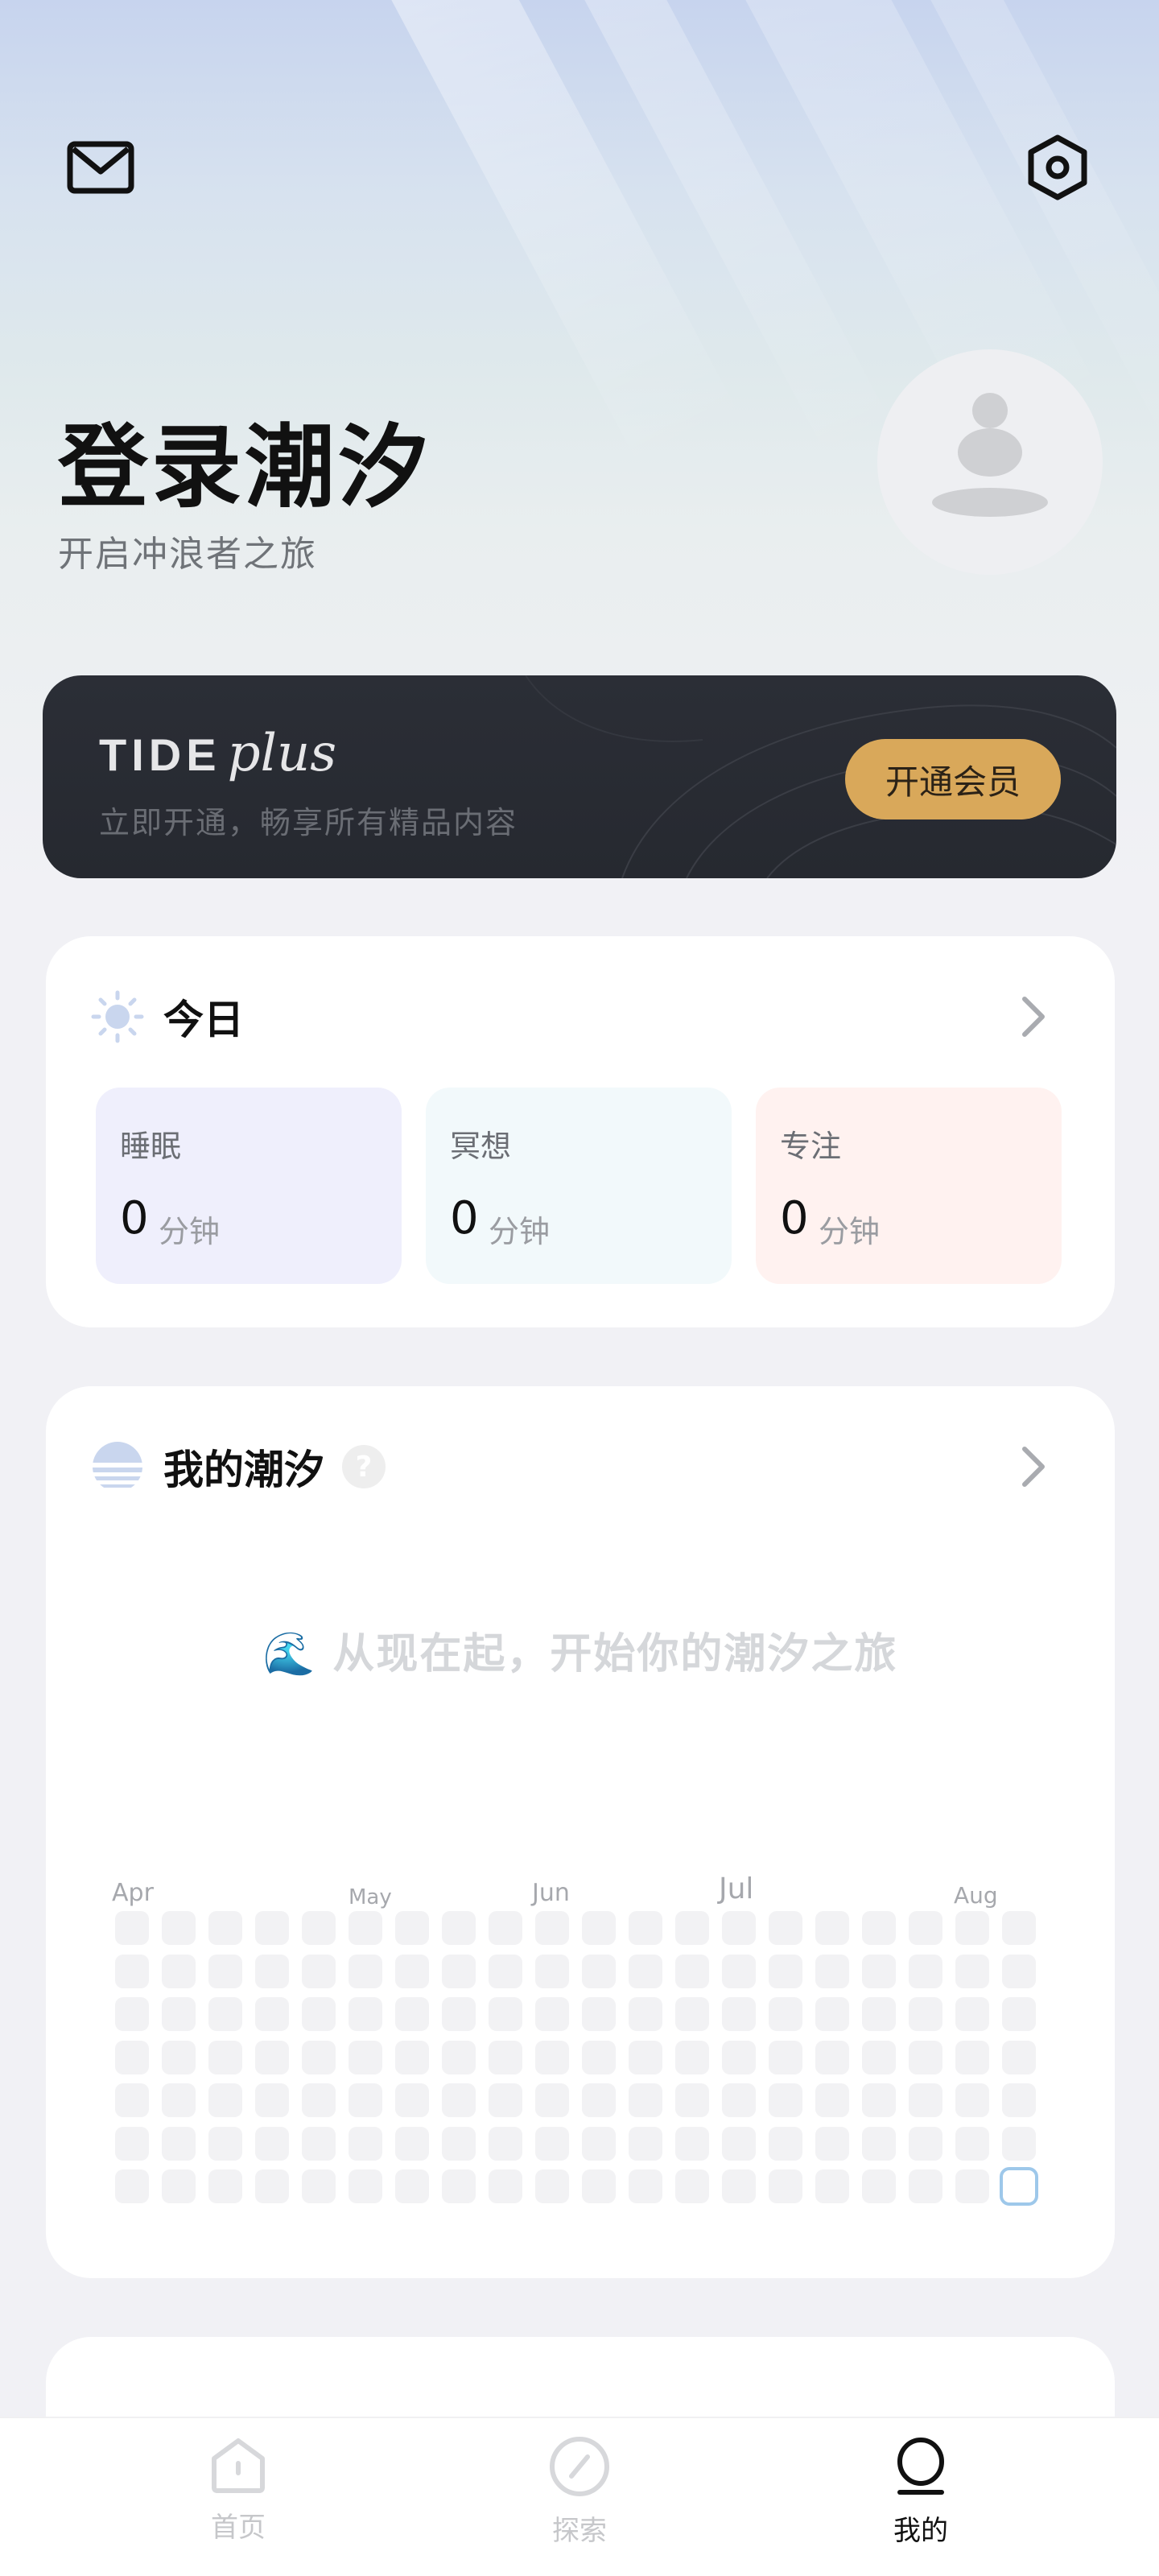 The width and height of the screenshot is (1159, 2576). What do you see at coordinates (551, 1893) in the screenshot?
I see `month-label-jun: Jun` at bounding box center [551, 1893].